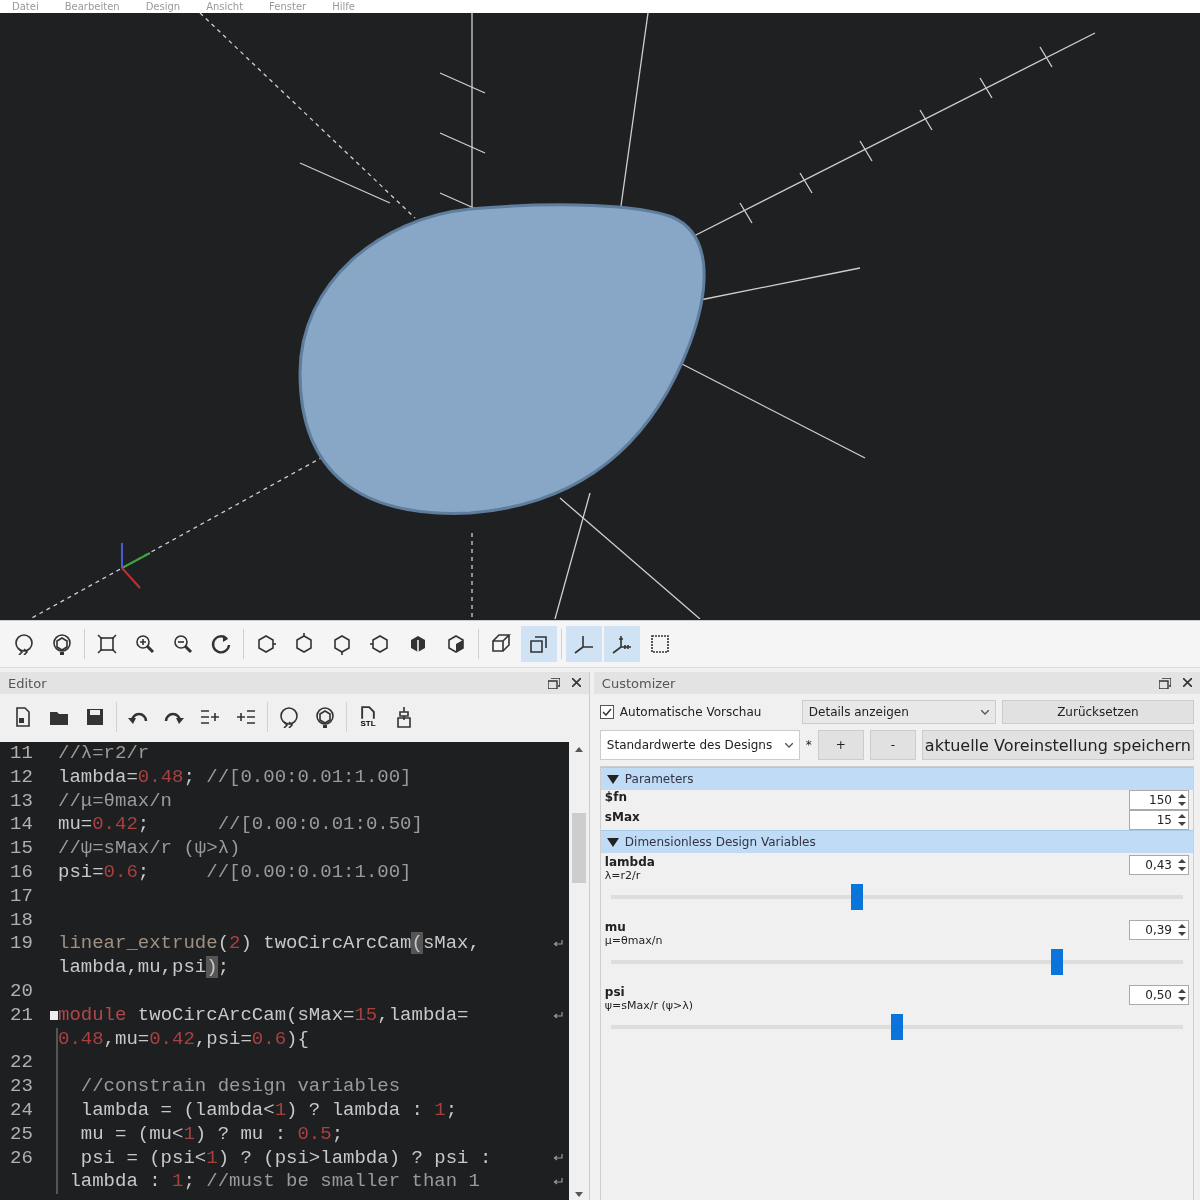 The height and width of the screenshot is (1200, 1200). What do you see at coordinates (578, 1194) in the screenshot?
I see `scroll-down-icon` at bounding box center [578, 1194].